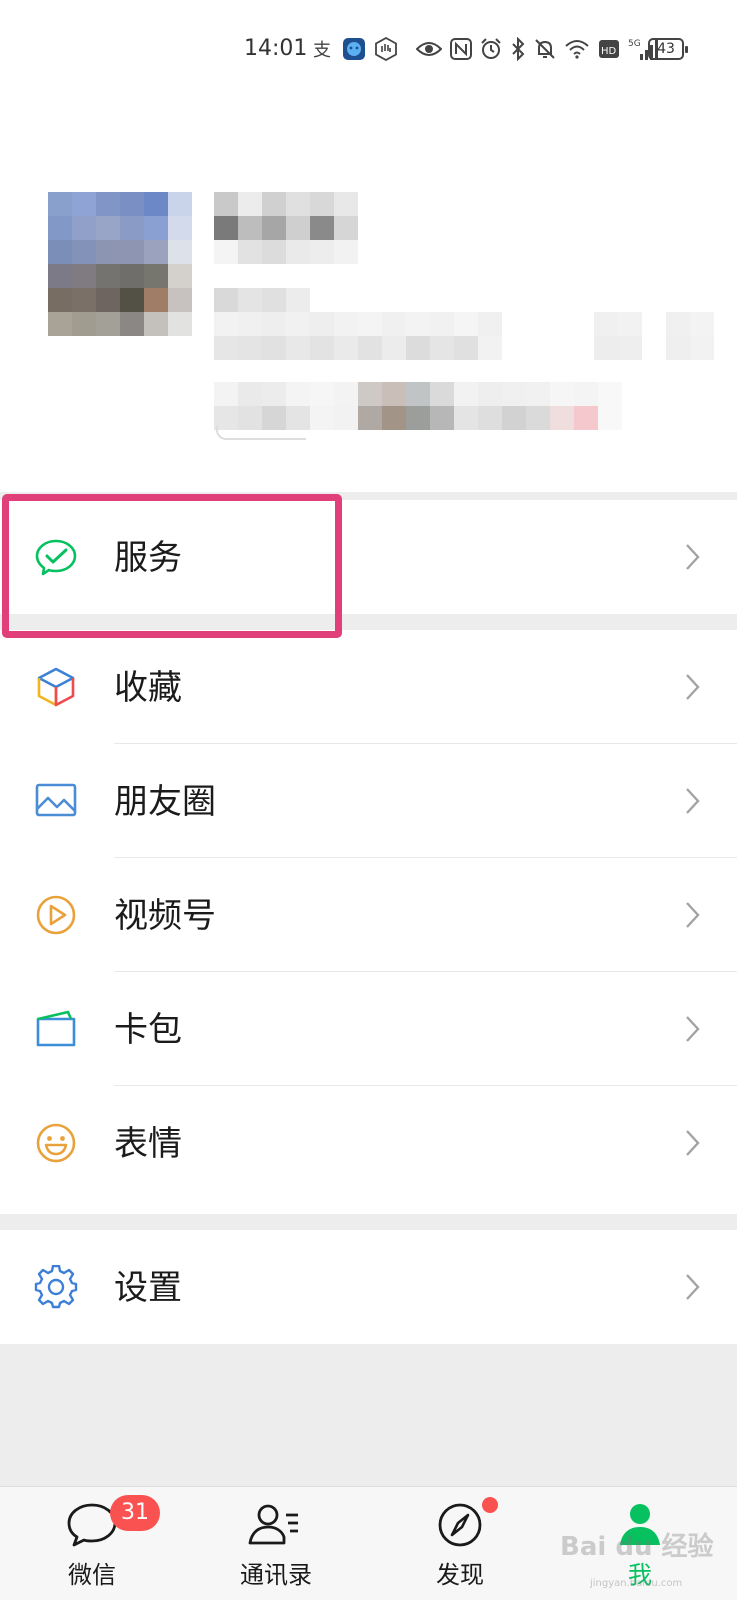 This screenshot has height=1600, width=737. I want to click on tab-chats-label: 微信, so click(92, 1575).